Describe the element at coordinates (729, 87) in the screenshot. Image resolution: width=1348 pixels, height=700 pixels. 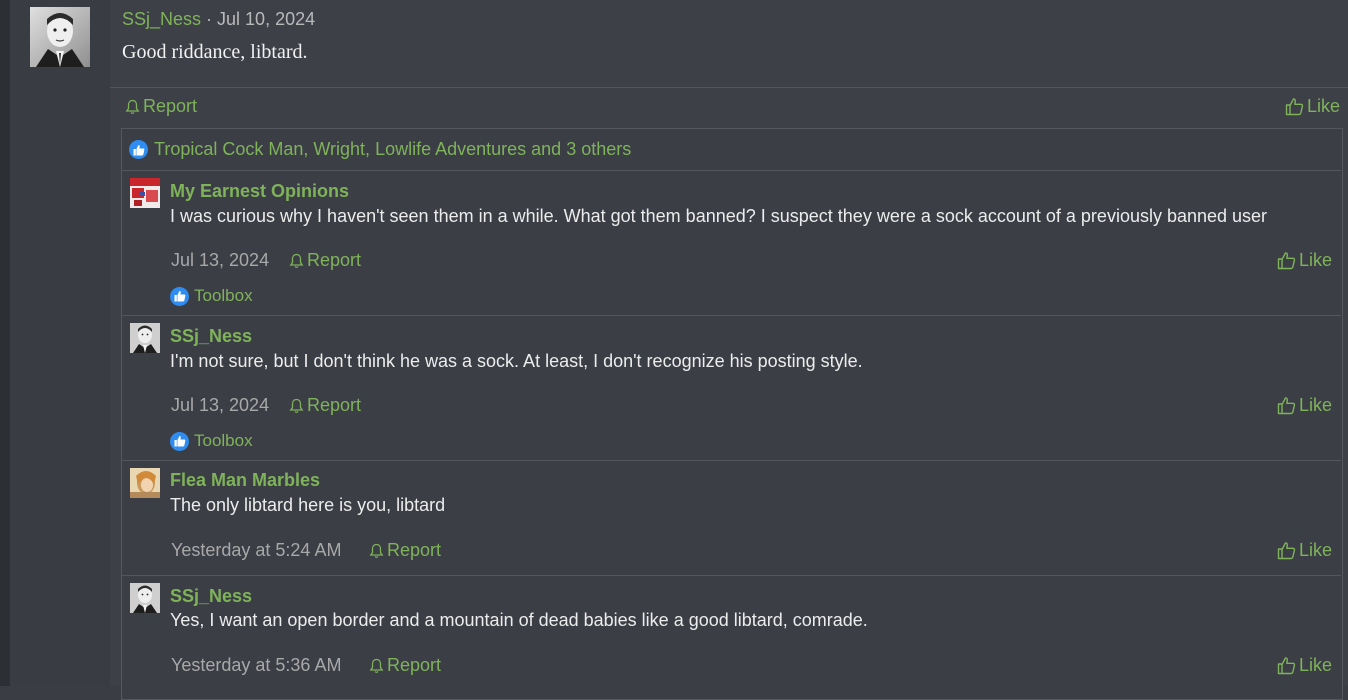
I see `post-divider` at that location.